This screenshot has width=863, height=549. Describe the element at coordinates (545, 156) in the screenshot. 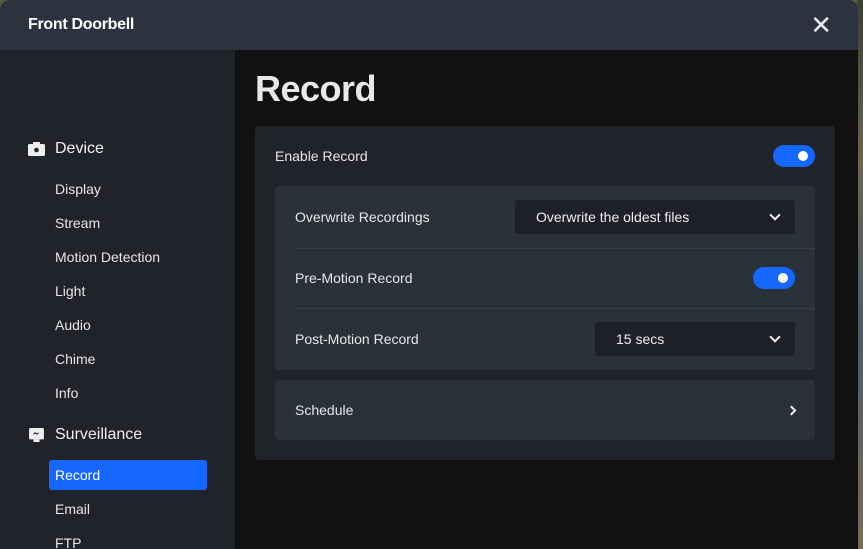

I see `enable-record-row: Enable Record` at that location.